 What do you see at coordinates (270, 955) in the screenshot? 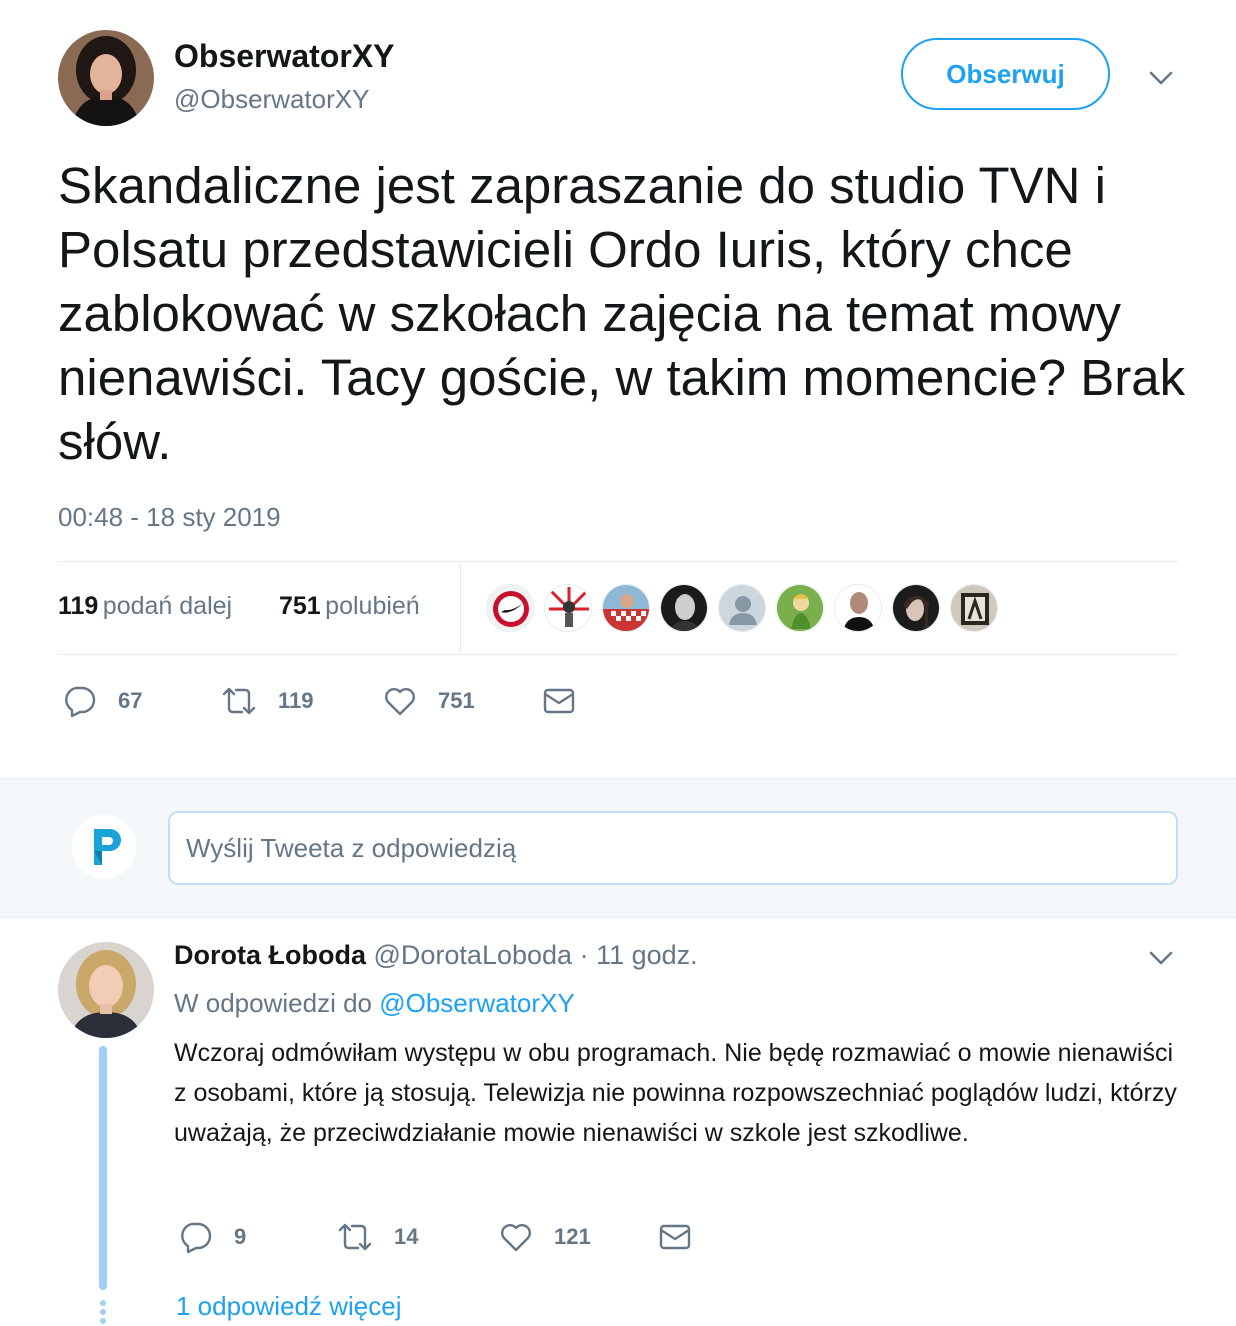
I see `reply-author-name: Dorota Łoboda` at bounding box center [270, 955].